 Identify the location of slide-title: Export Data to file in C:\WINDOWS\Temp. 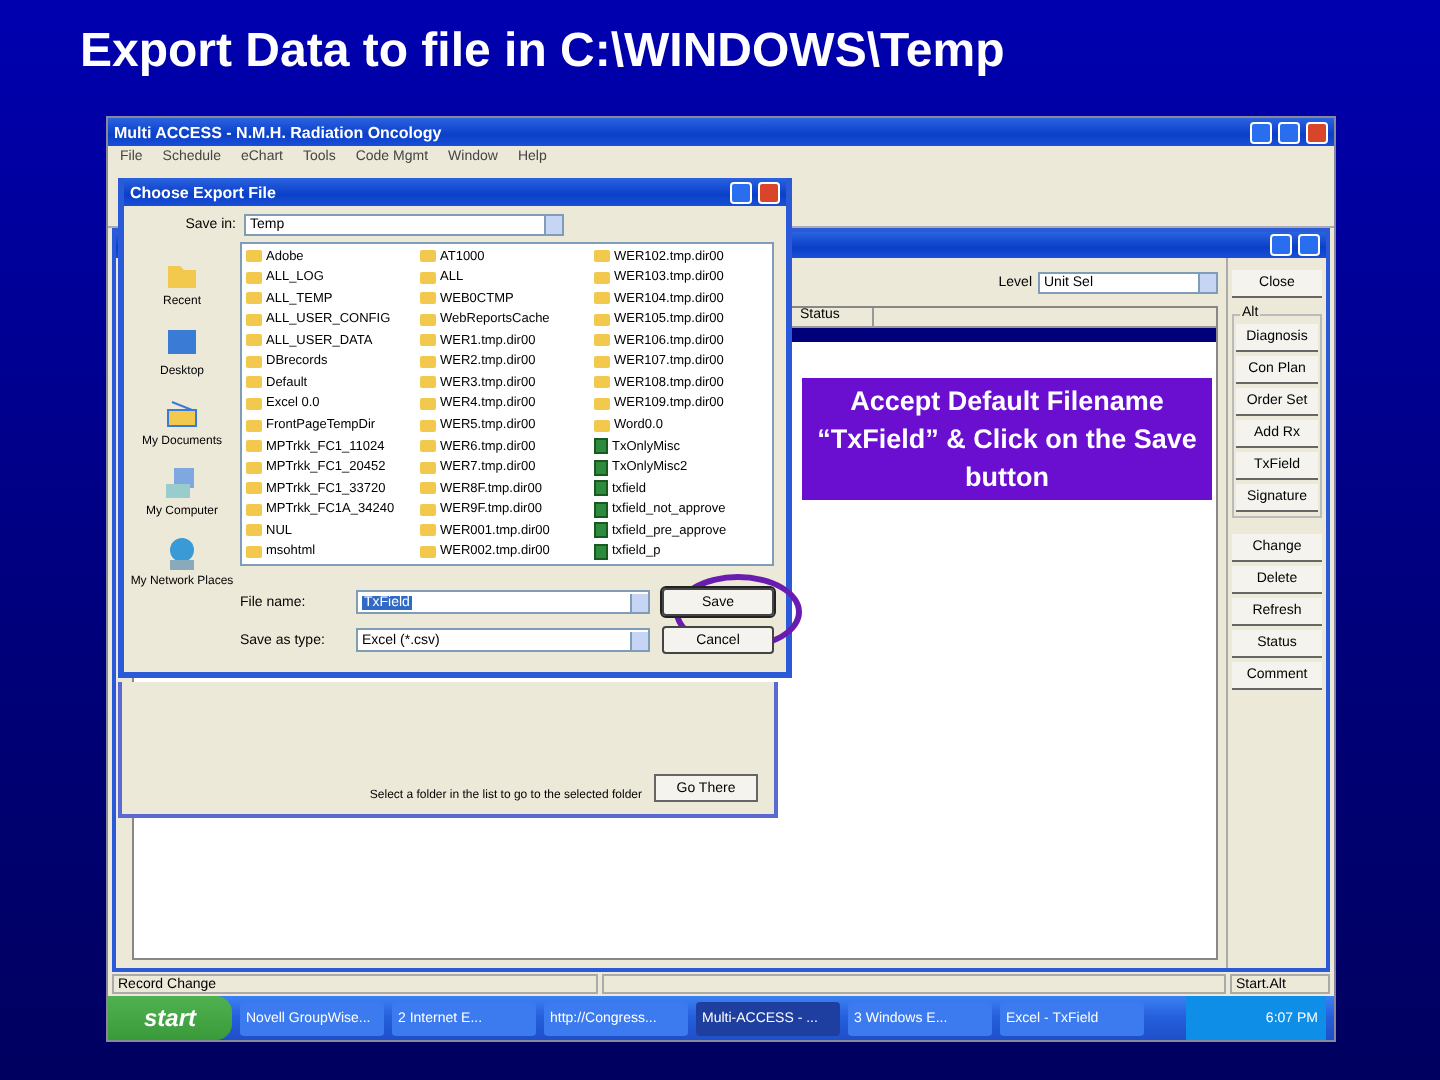
(542, 52).